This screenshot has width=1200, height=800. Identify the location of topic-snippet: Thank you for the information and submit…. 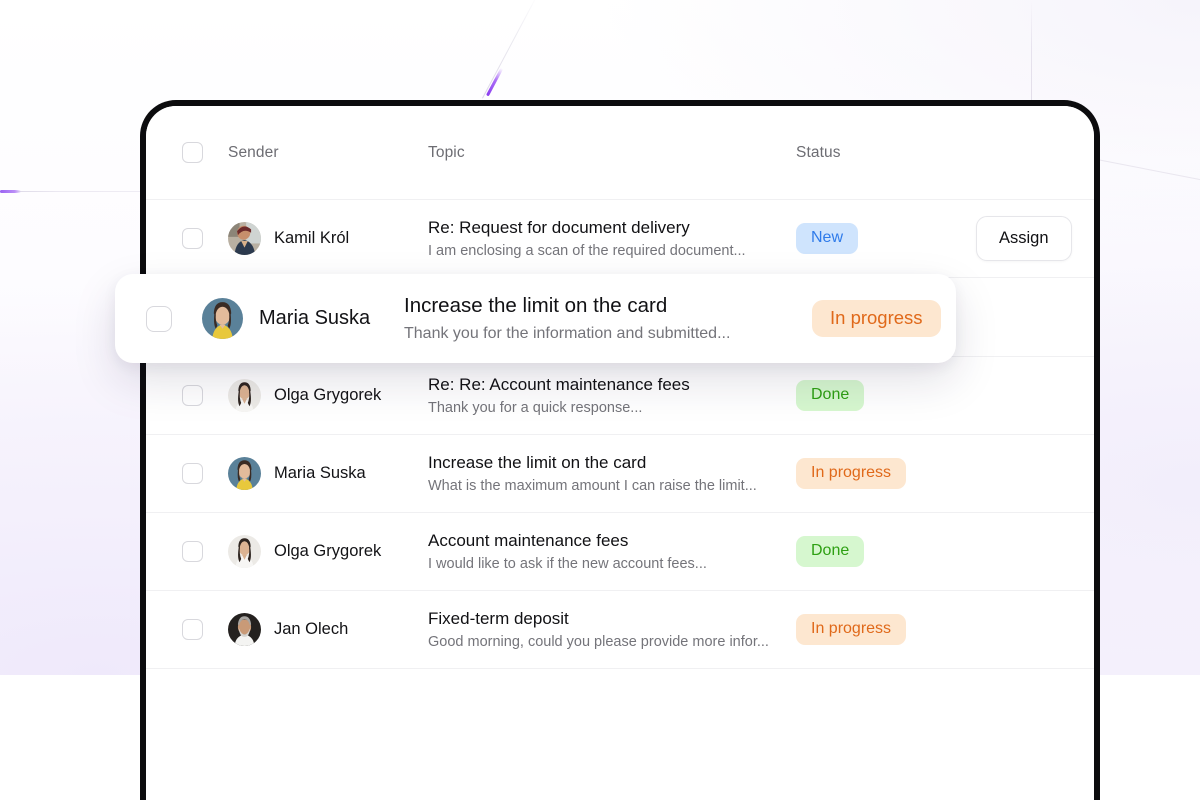
(567, 333).